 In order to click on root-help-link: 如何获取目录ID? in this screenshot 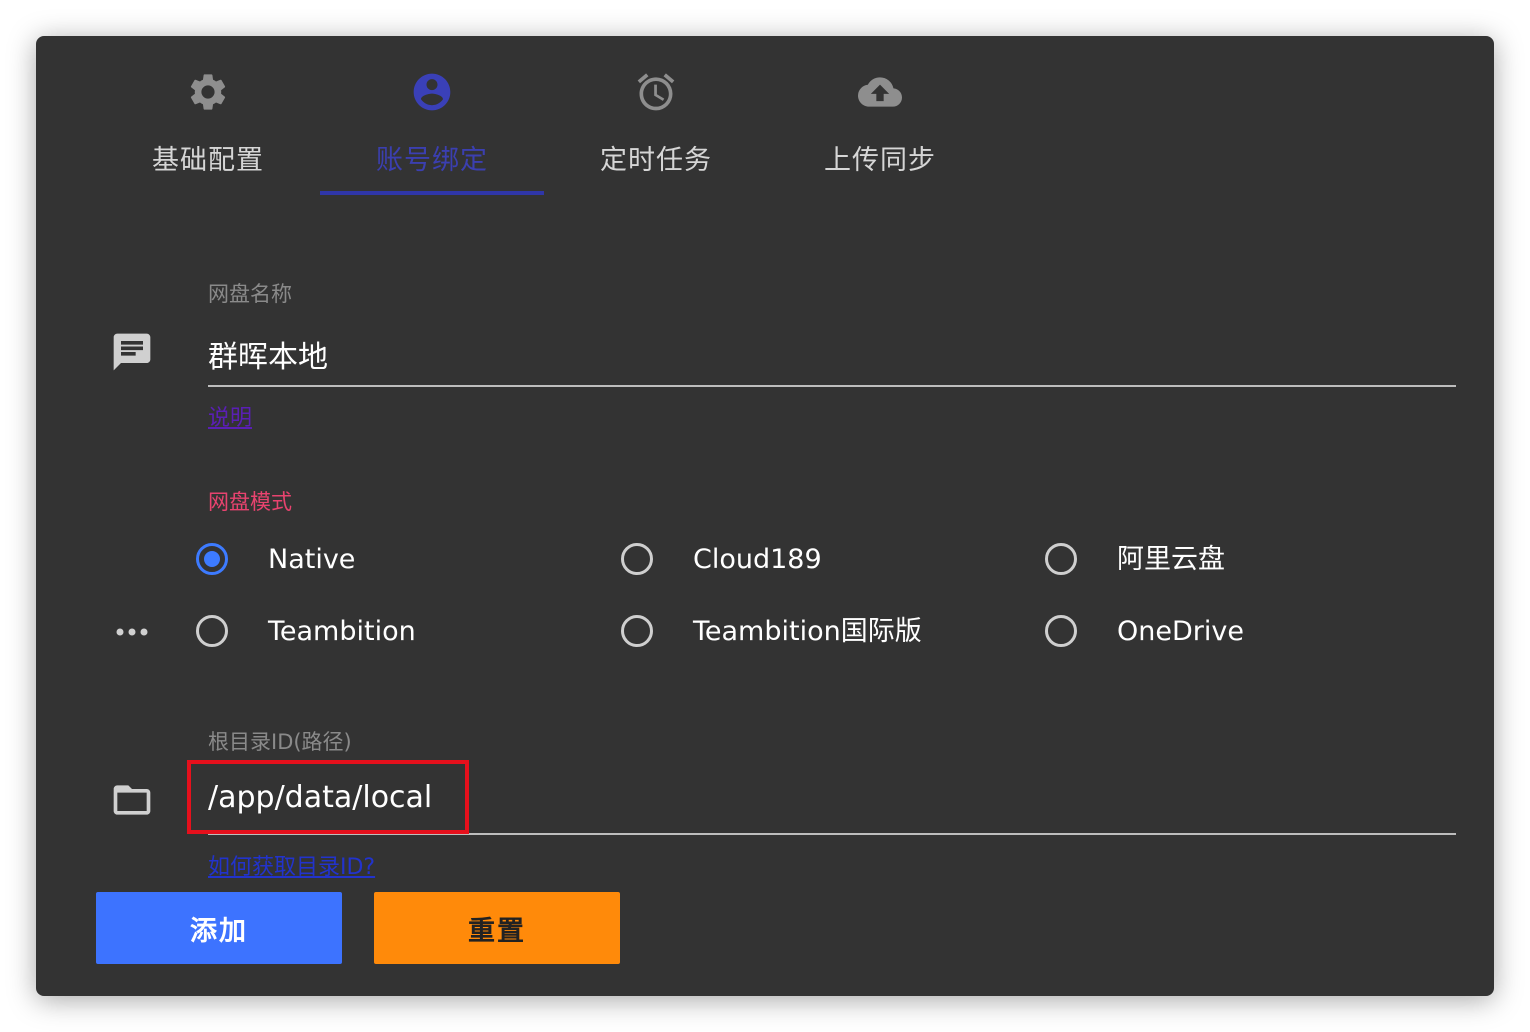, I will do `click(291, 865)`.